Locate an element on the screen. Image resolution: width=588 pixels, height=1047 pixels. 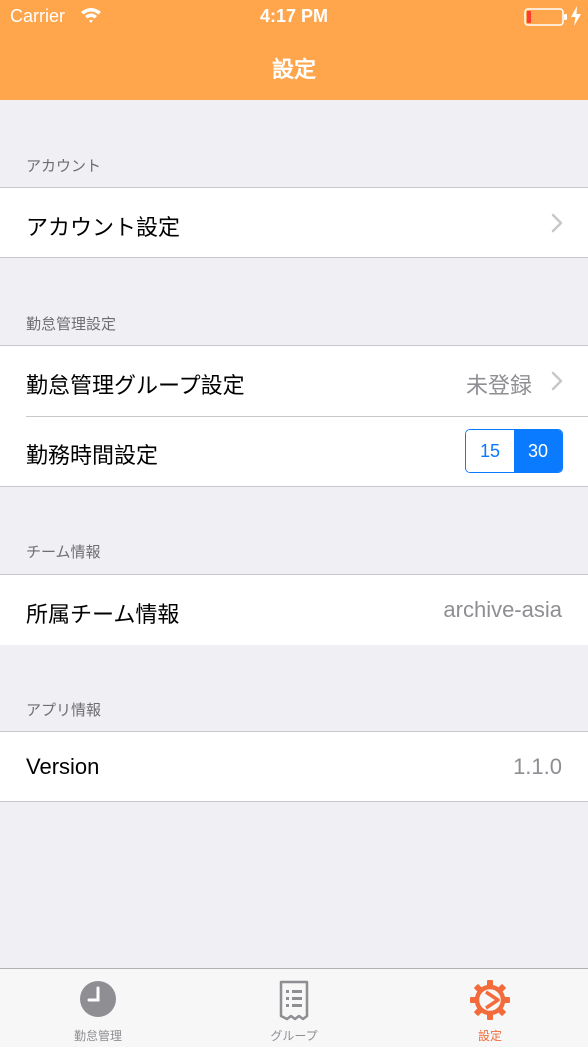
row-value: 1.1.0 is located at coordinates (537, 766).